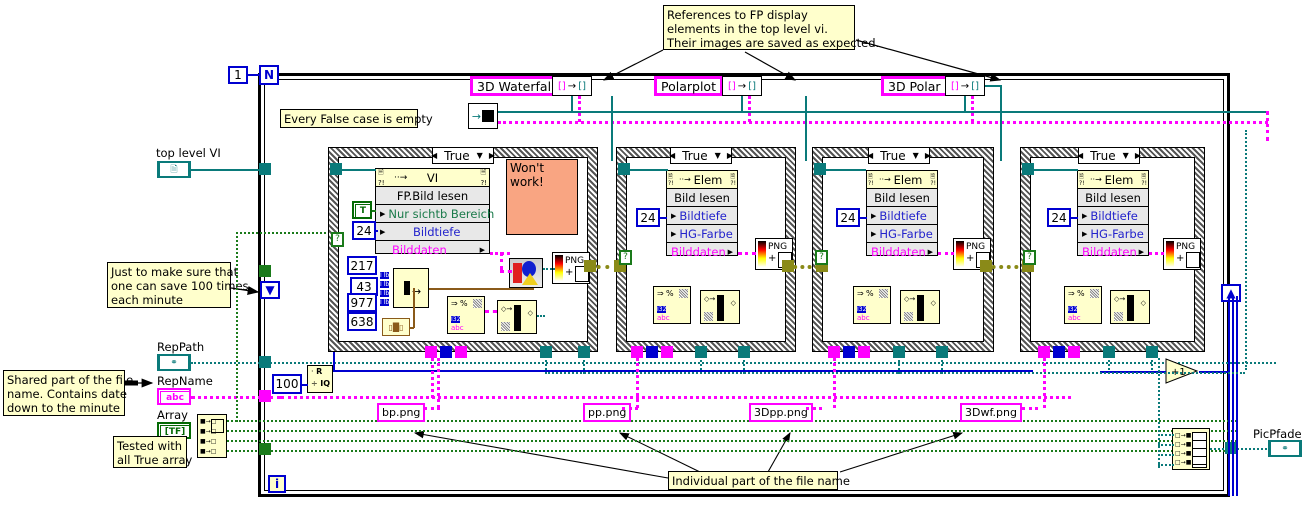  I want to click on property-node-row-1-1: ▶ Bildtiefe, so click(432, 232).